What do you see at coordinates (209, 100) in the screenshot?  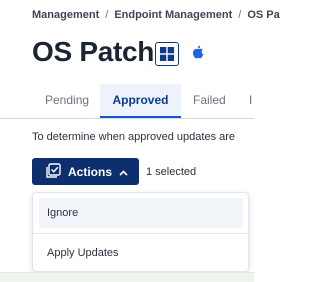 I see `tab-failed: Failed` at bounding box center [209, 100].